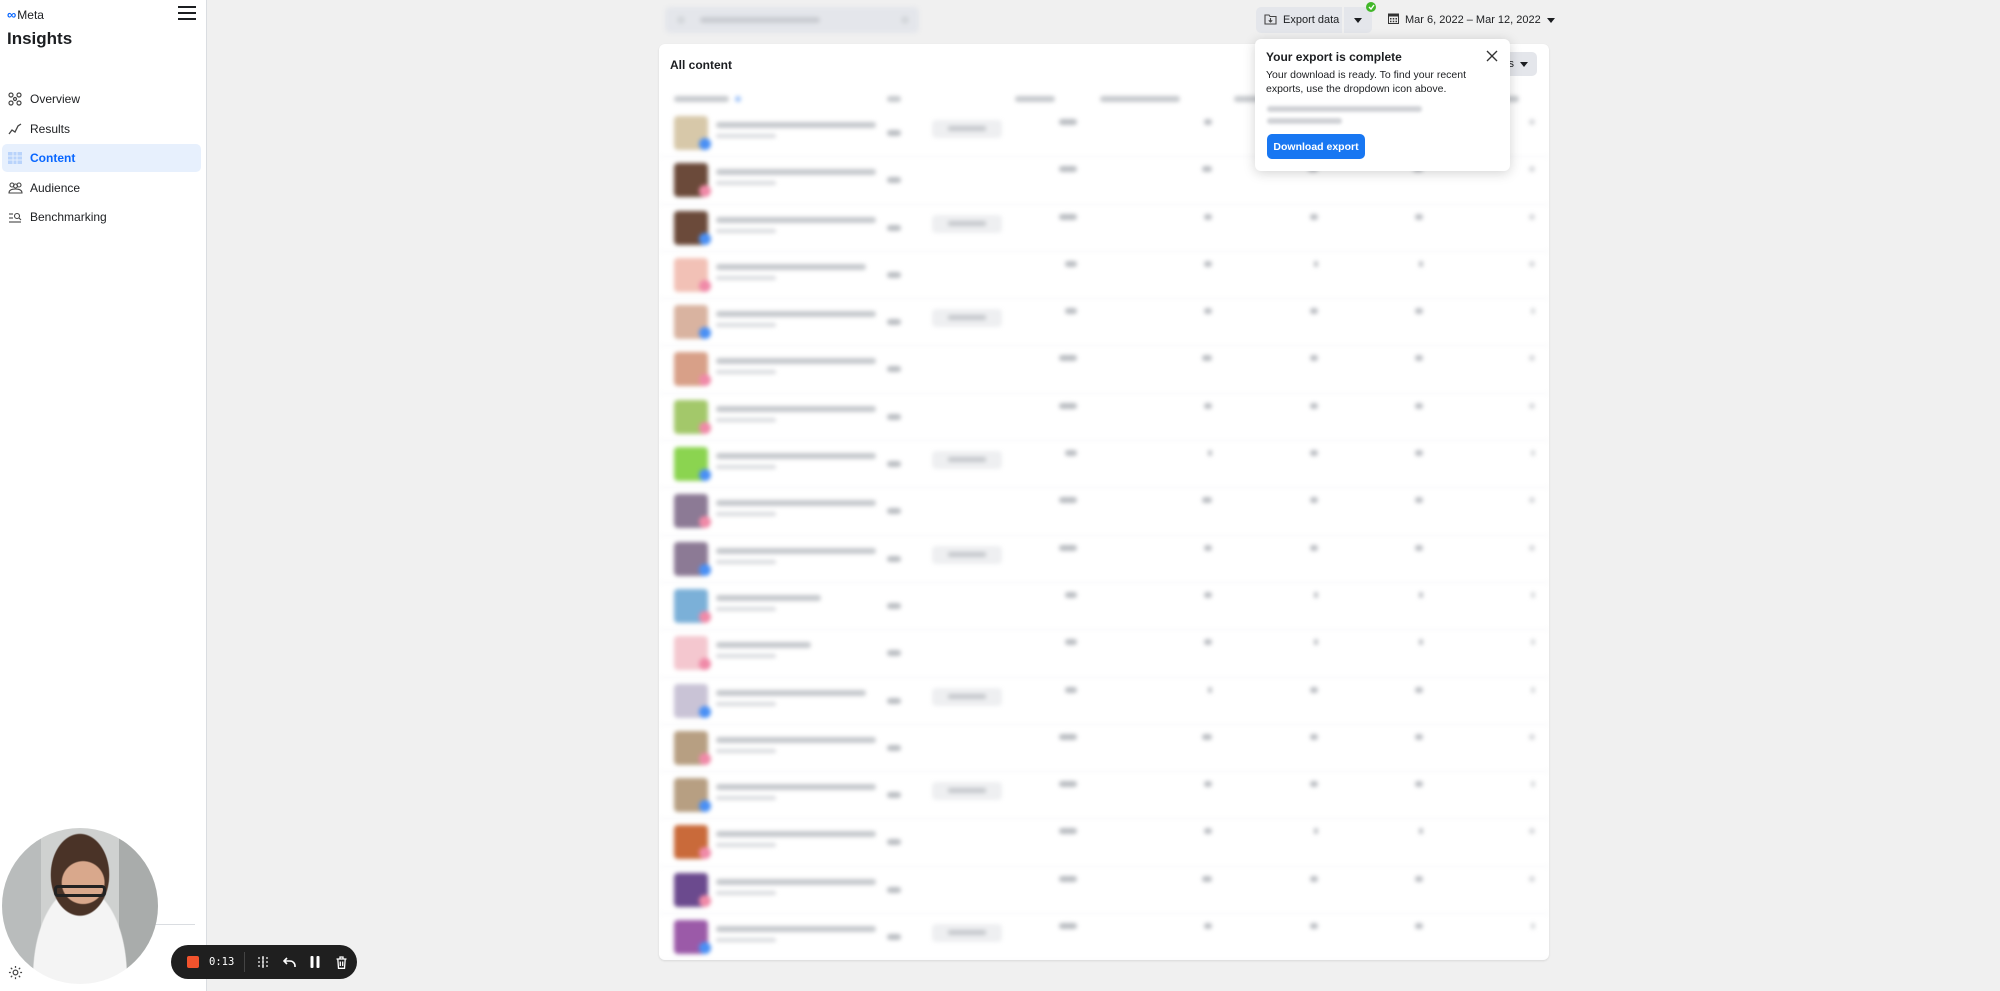 This screenshot has width=2000, height=991. I want to click on export-data-button: Export data, so click(1299, 20).